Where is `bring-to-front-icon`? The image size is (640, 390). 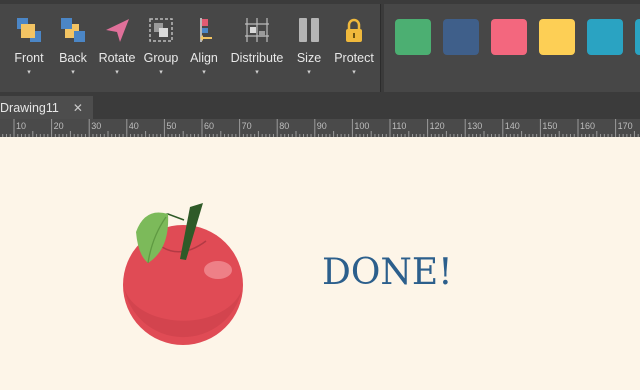
bring-to-front-icon is located at coordinates (29, 30).